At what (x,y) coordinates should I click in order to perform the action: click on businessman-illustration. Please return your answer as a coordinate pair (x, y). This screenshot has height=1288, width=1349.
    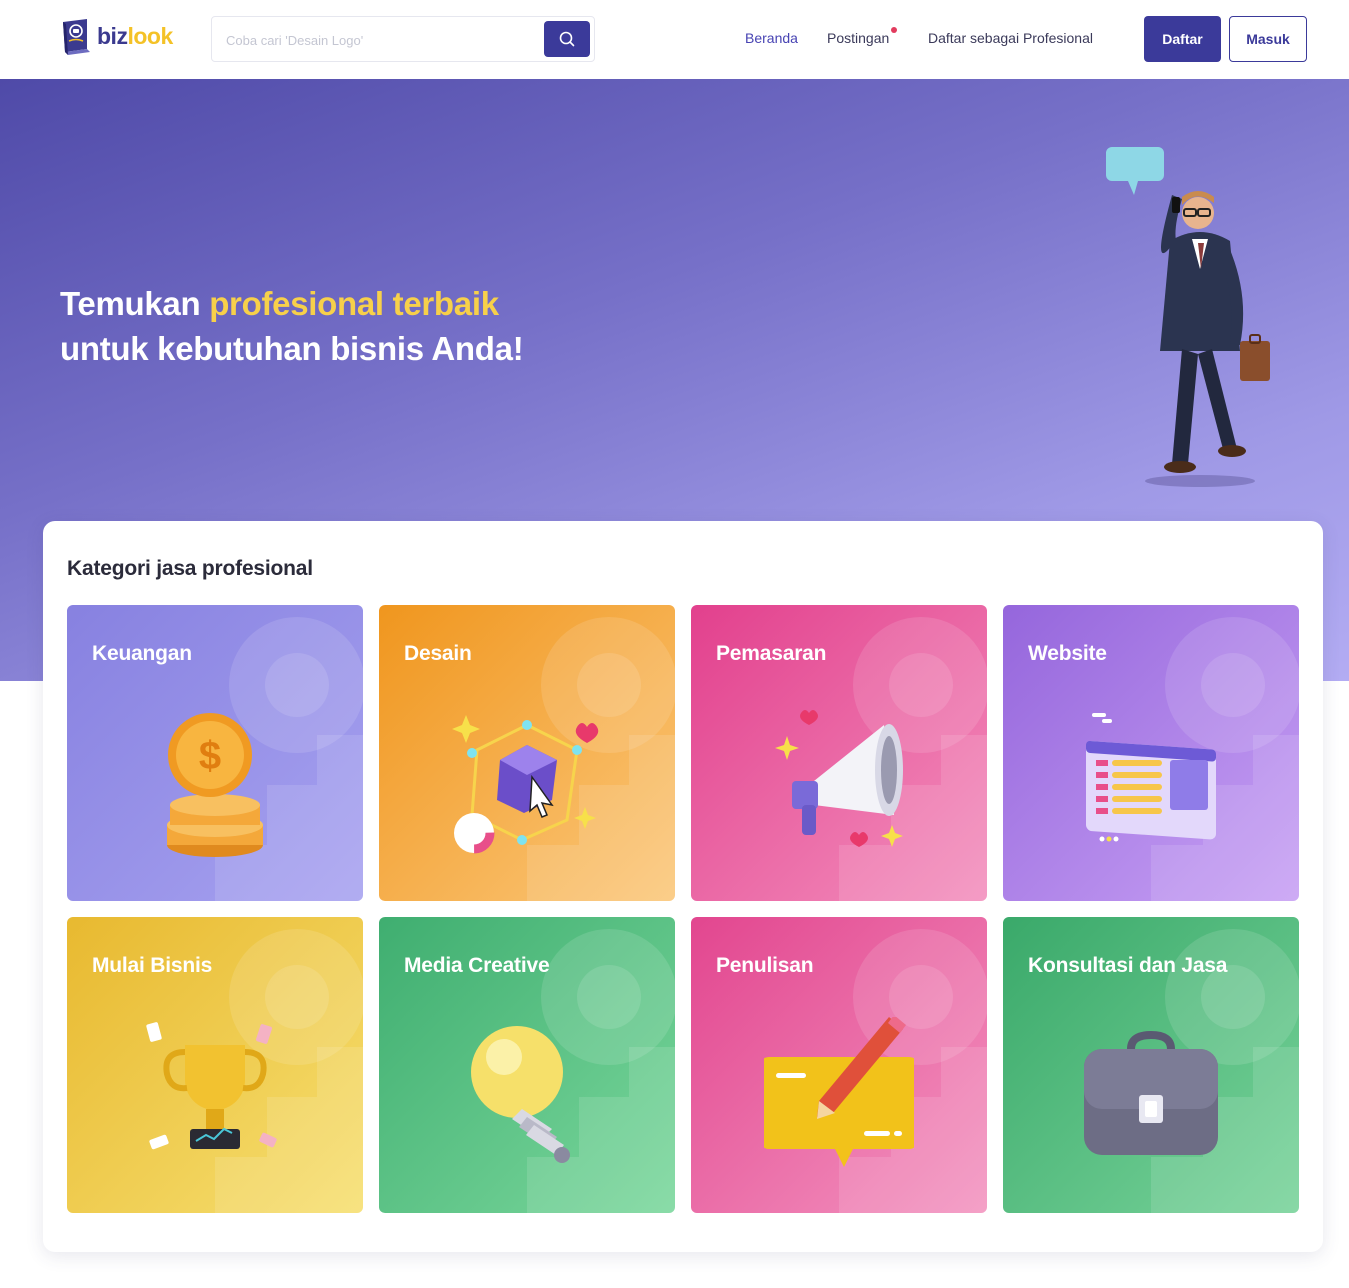
    Looking at the image, I should click on (1190, 316).